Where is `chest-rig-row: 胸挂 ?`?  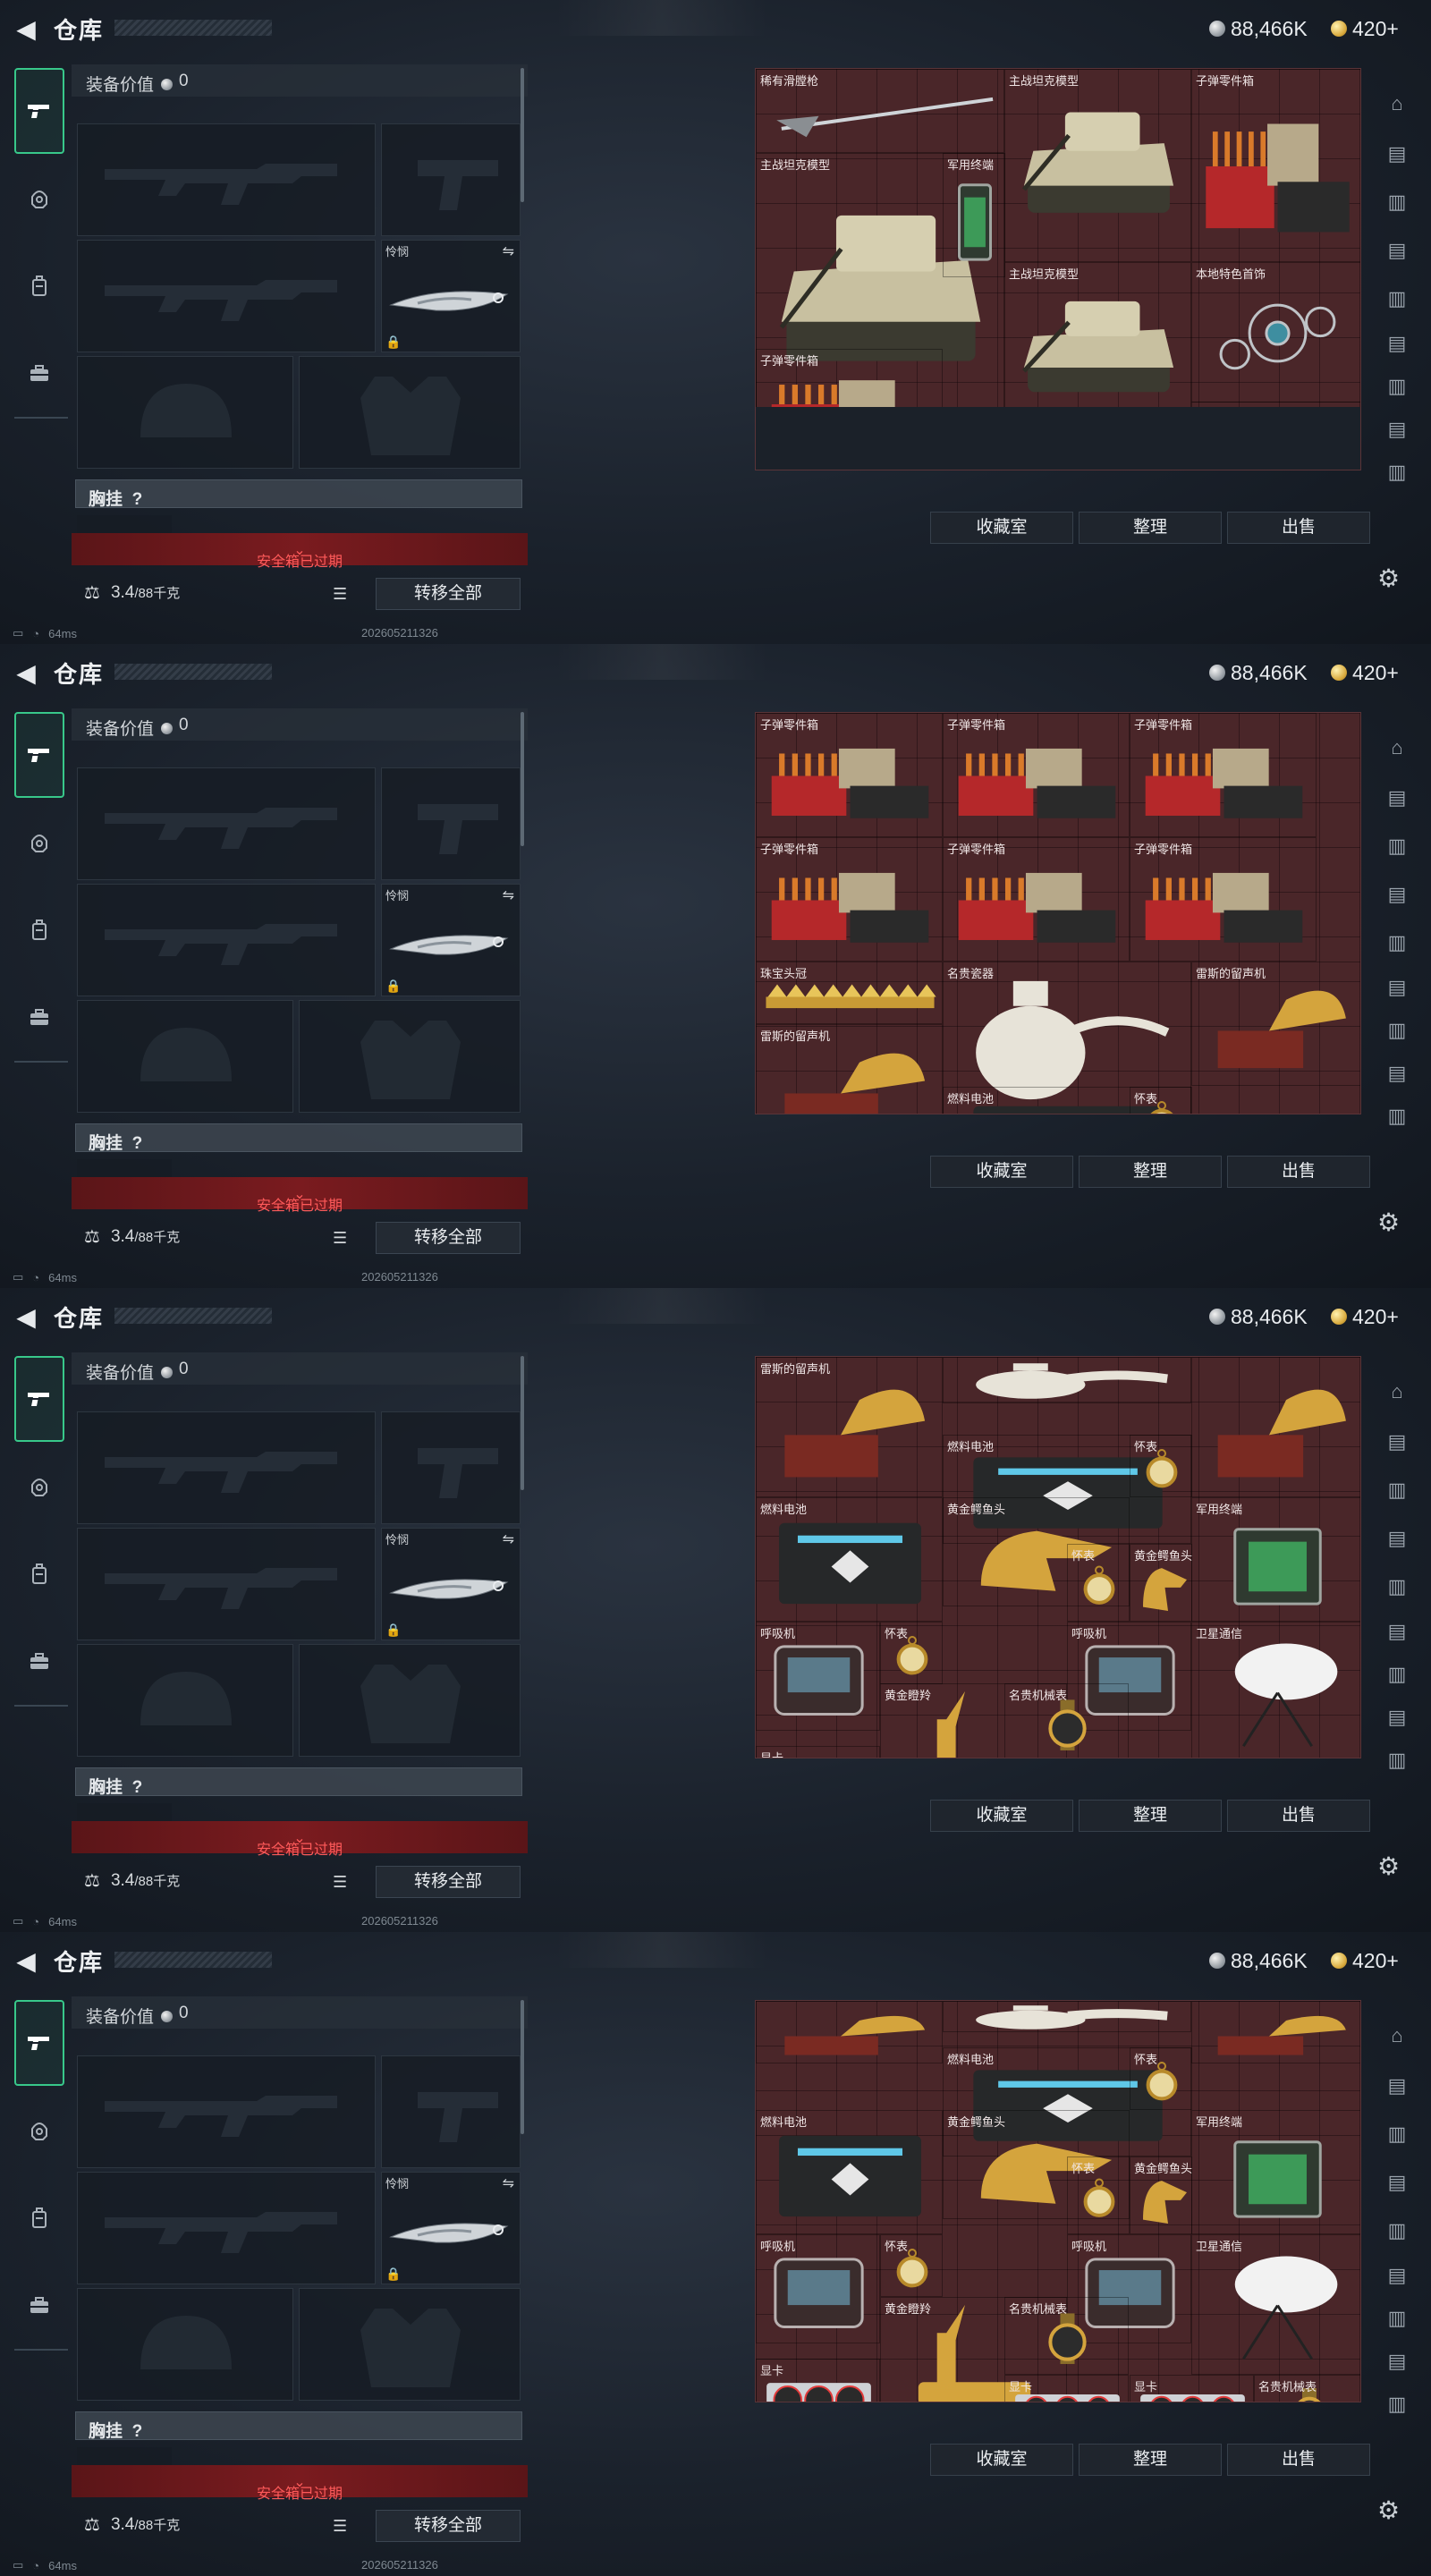
chest-rig-row: 胸挂 ? is located at coordinates (299, 2426).